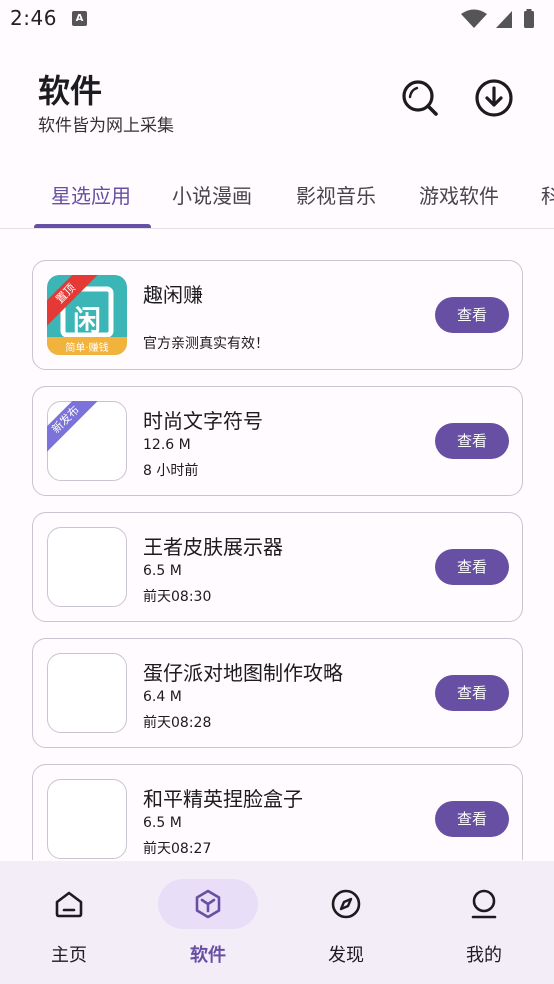 This screenshot has width=554, height=984. I want to click on badge-ribbon: 置顶, so click(77, 305).